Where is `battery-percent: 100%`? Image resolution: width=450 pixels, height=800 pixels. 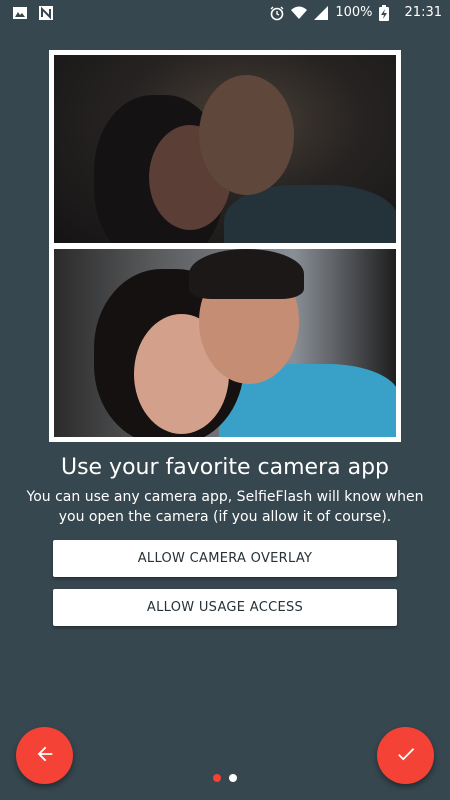 battery-percent: 100% is located at coordinates (354, 12).